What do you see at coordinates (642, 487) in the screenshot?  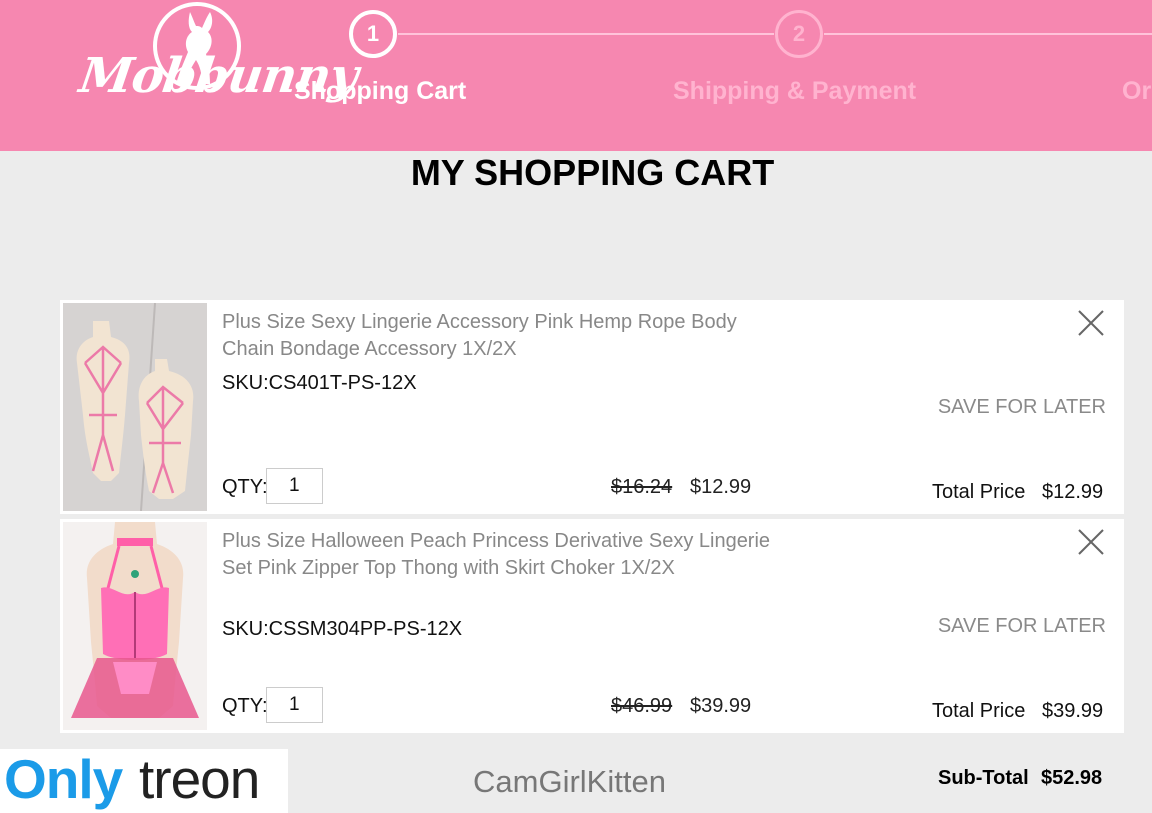 I see `original-price: $16.24` at bounding box center [642, 487].